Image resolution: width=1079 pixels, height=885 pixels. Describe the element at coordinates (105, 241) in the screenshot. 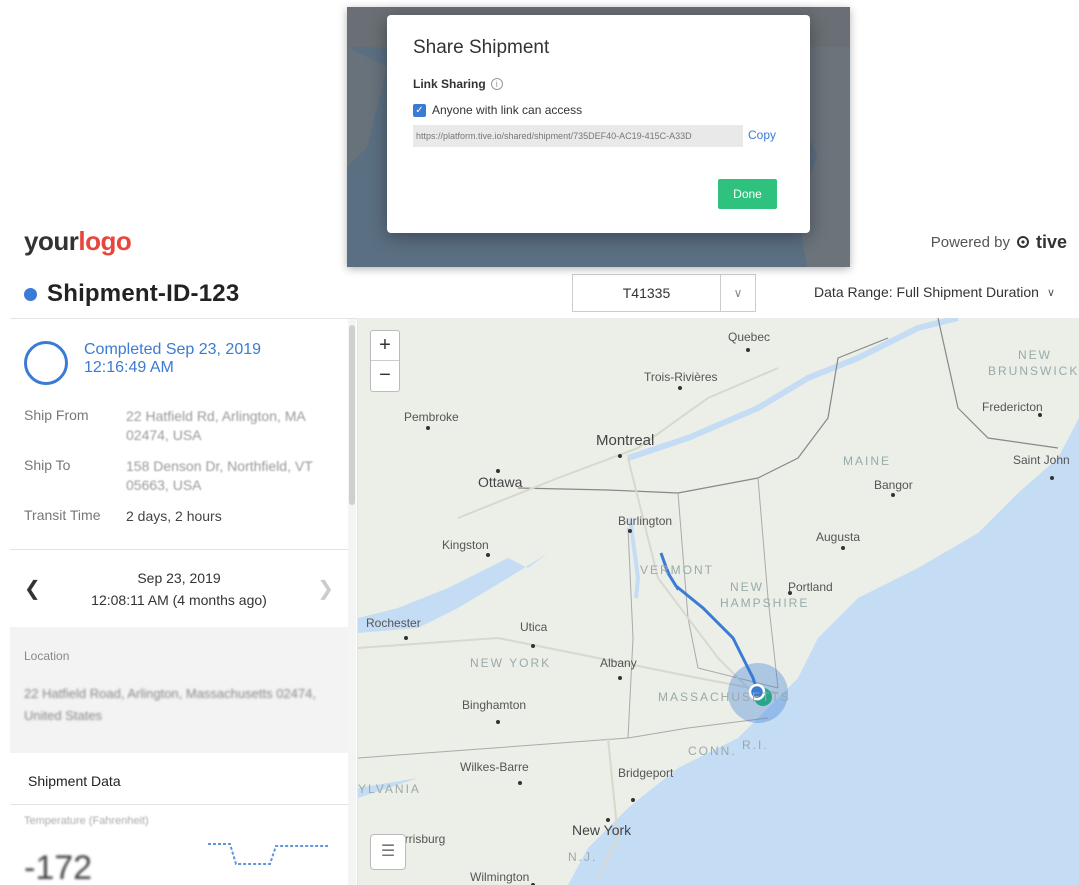

I see `logo-word: logo` at that location.